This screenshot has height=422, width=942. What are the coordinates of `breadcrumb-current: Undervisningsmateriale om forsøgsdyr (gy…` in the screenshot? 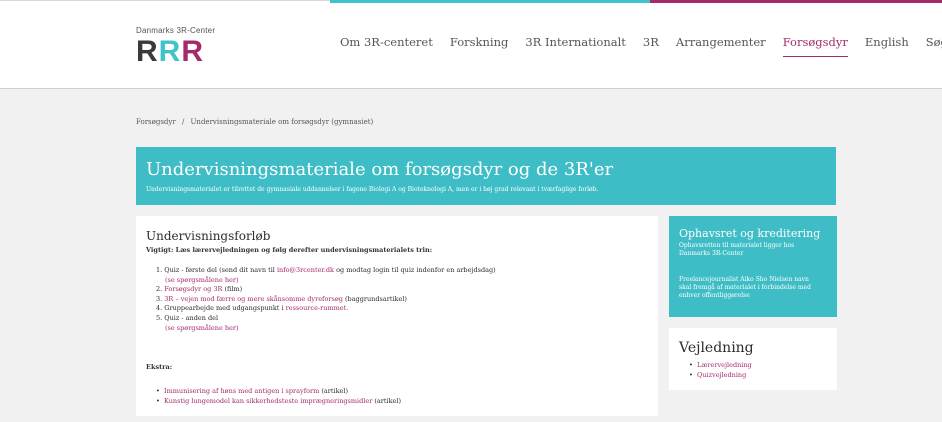 It's located at (282, 122).